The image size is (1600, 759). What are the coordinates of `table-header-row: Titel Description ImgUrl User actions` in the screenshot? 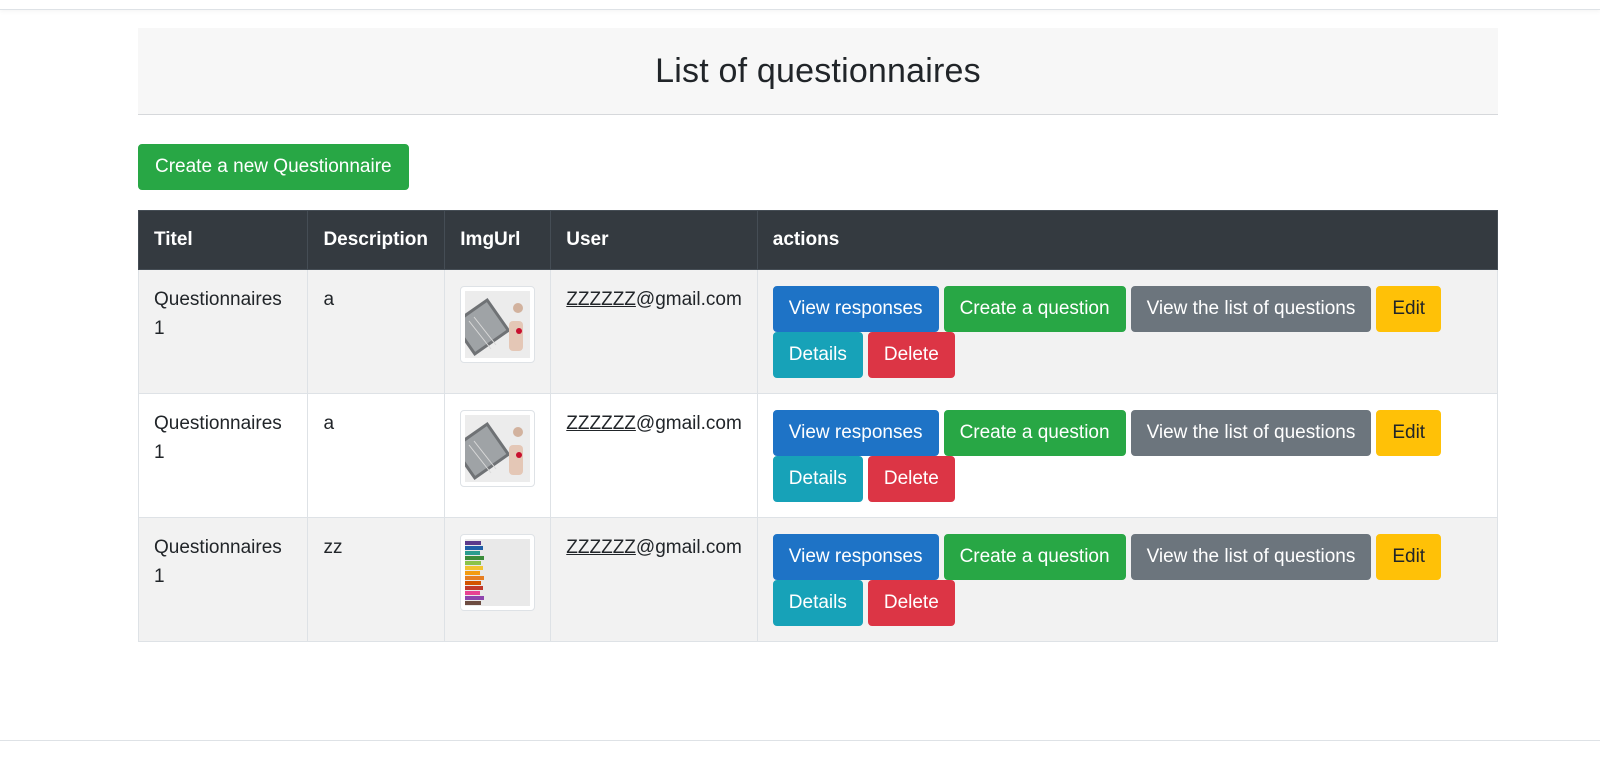 It's located at (818, 240).